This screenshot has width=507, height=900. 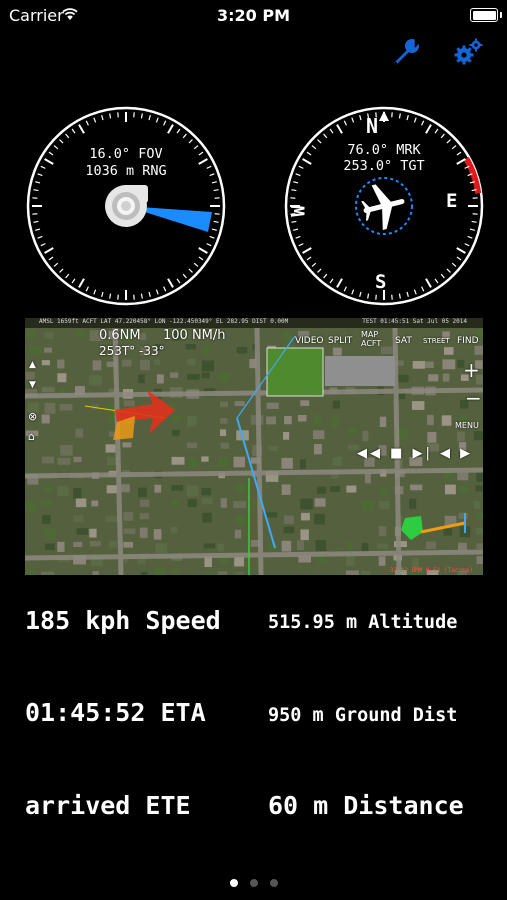 I want to click on sat-button: SAT, so click(x=403, y=341).